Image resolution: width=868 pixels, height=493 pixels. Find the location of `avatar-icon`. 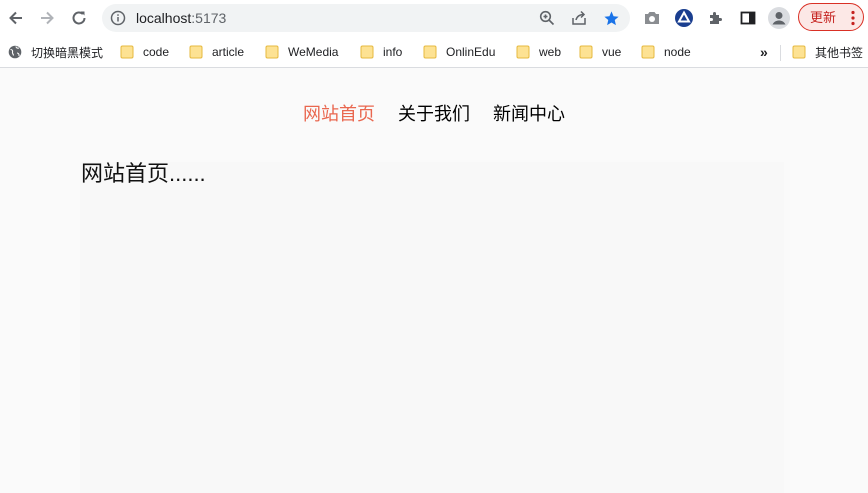

avatar-icon is located at coordinates (779, 18).